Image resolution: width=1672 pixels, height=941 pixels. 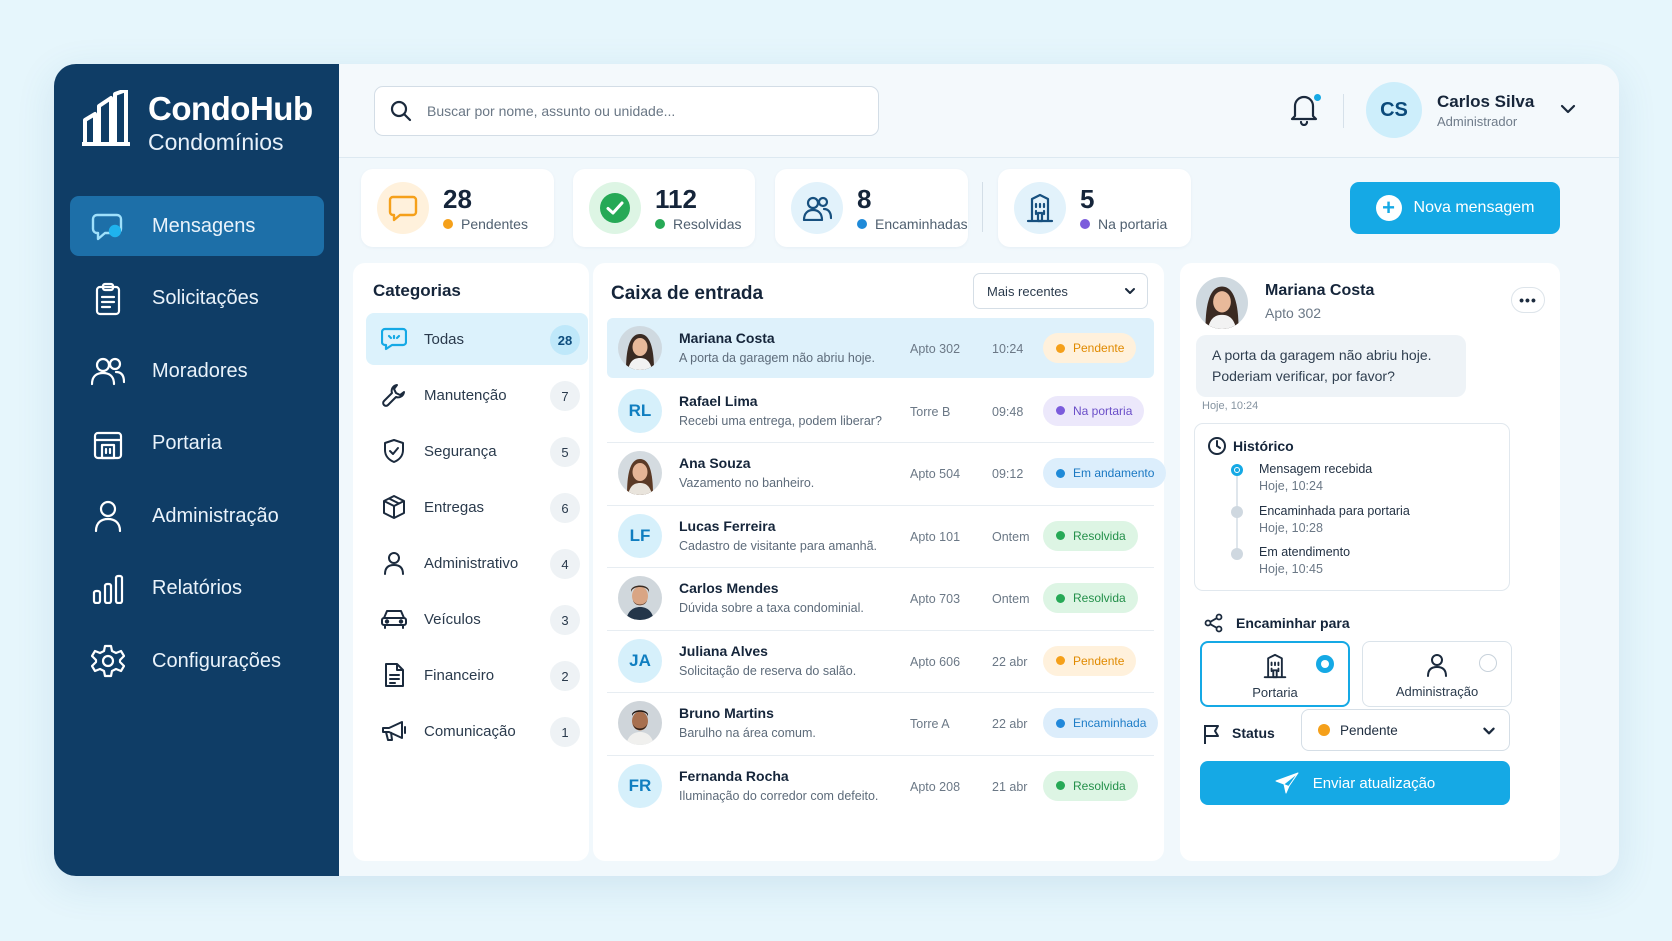 What do you see at coordinates (1437, 674) in the screenshot?
I see `forward-option-administracao: Administração` at bounding box center [1437, 674].